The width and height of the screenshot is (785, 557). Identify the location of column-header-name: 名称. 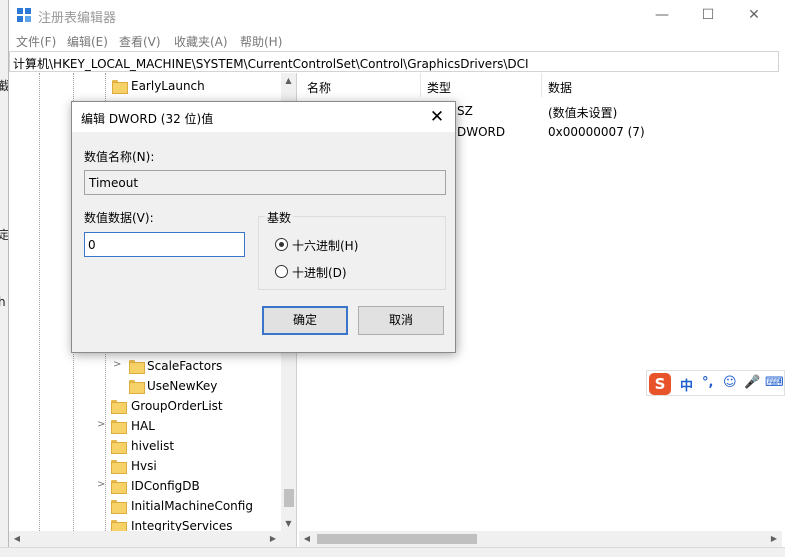
(319, 87).